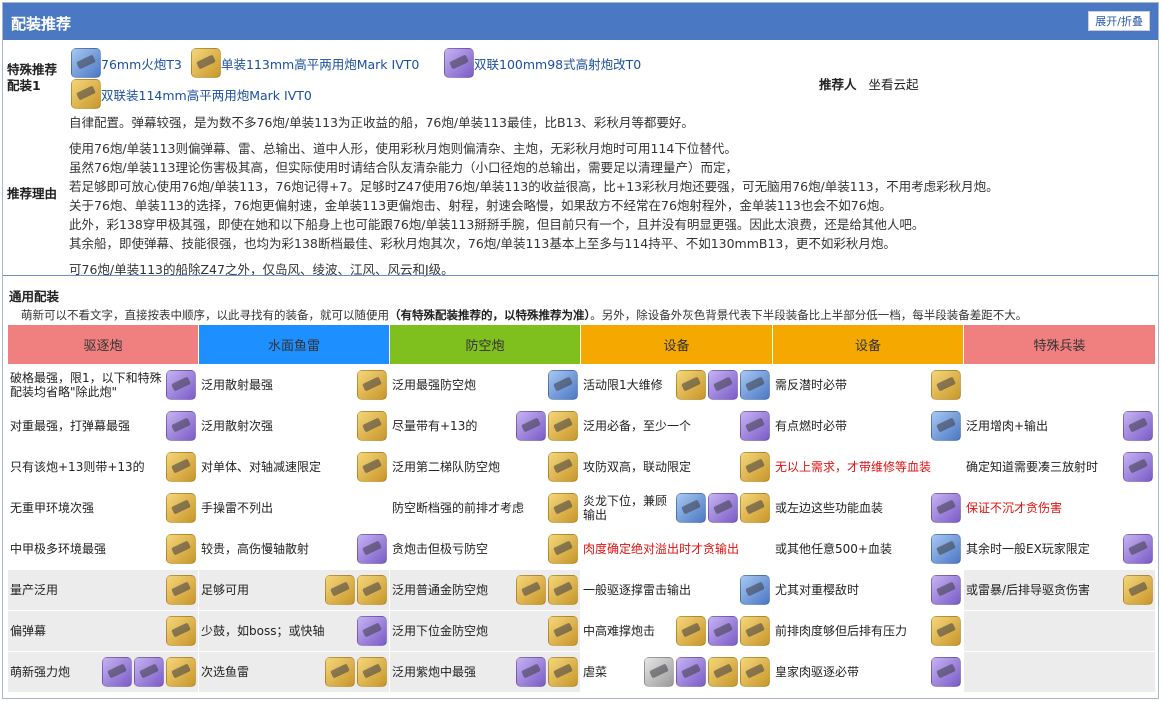 Image resolution: width=1162 pixels, height=701 pixels. I want to click on equipment-link-1: 76mm火炮T3, so click(126, 63).